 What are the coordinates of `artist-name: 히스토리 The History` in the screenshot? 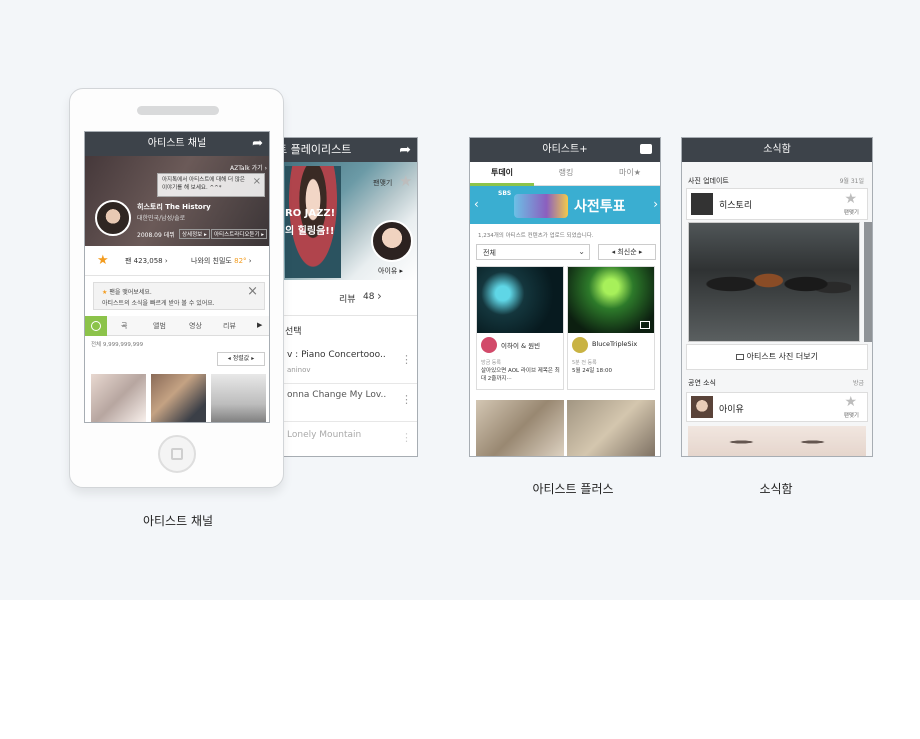 It's located at (174, 207).